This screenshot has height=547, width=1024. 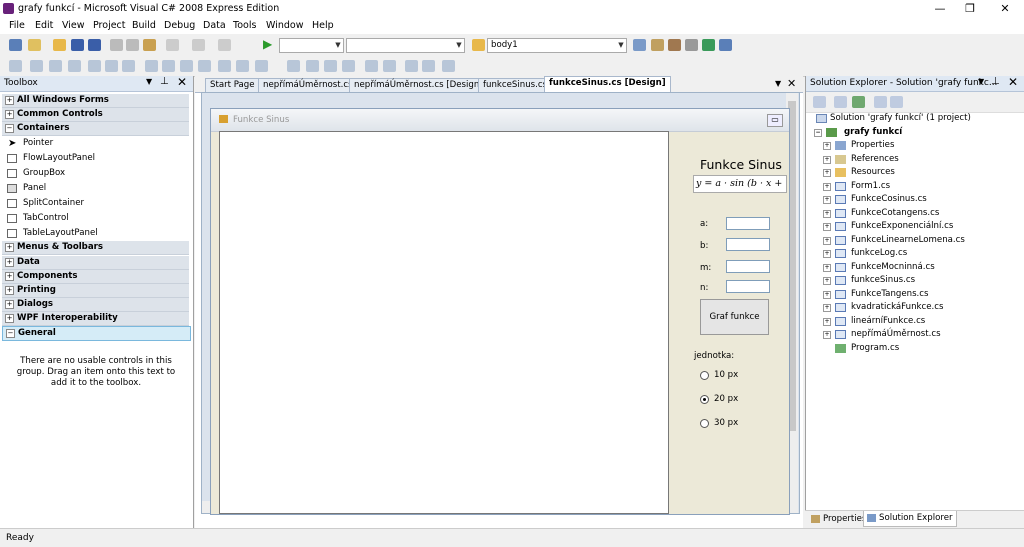 What do you see at coordinates (94, 66) in the screenshot?
I see `align-middles-icon` at bounding box center [94, 66].